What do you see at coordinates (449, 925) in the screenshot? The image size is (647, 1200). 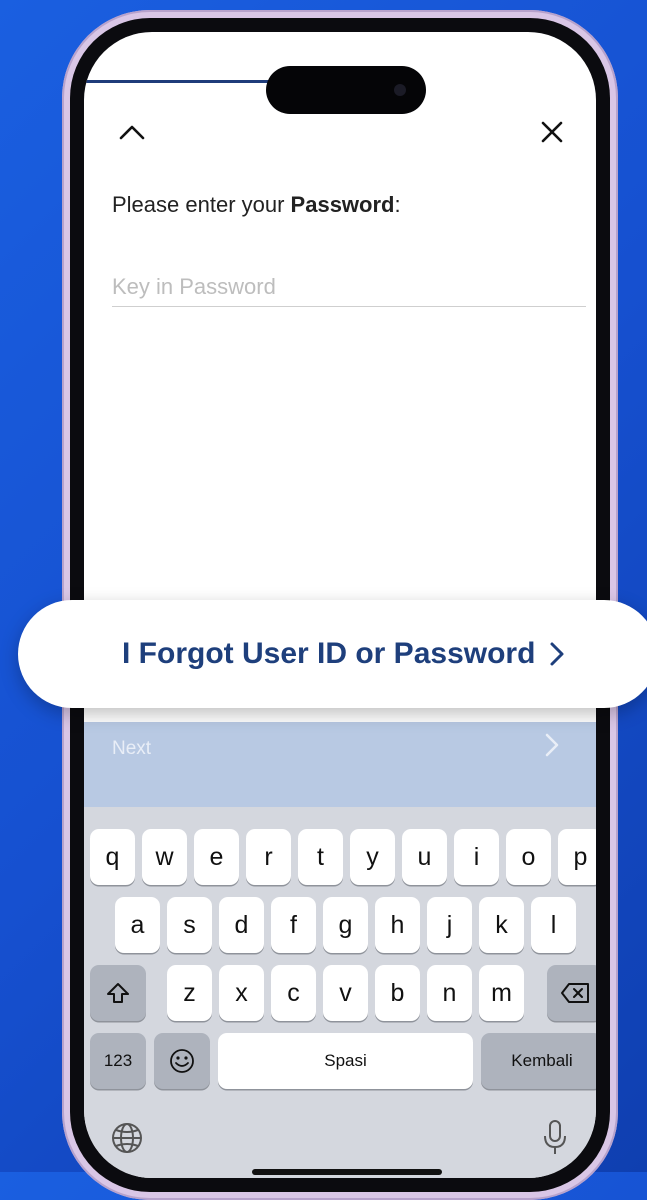 I see `key-j: j` at bounding box center [449, 925].